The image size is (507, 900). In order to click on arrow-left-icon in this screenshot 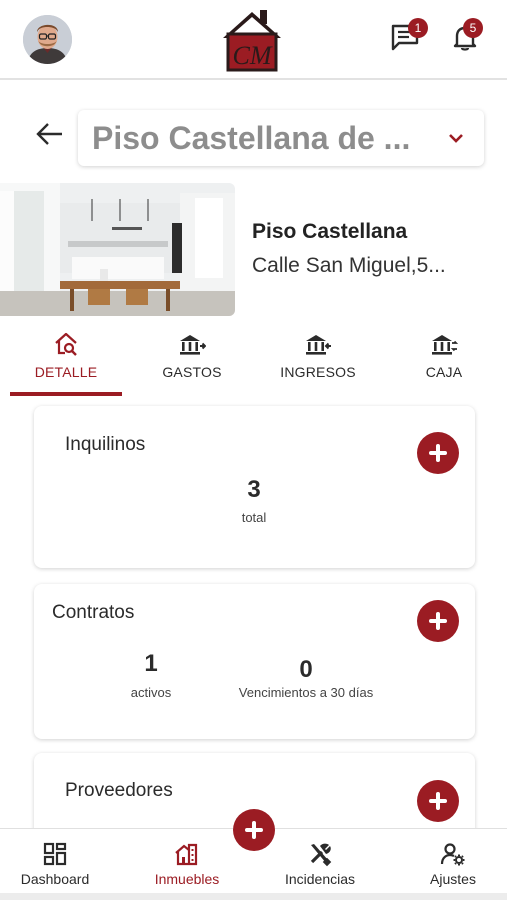, I will do `click(49, 134)`.